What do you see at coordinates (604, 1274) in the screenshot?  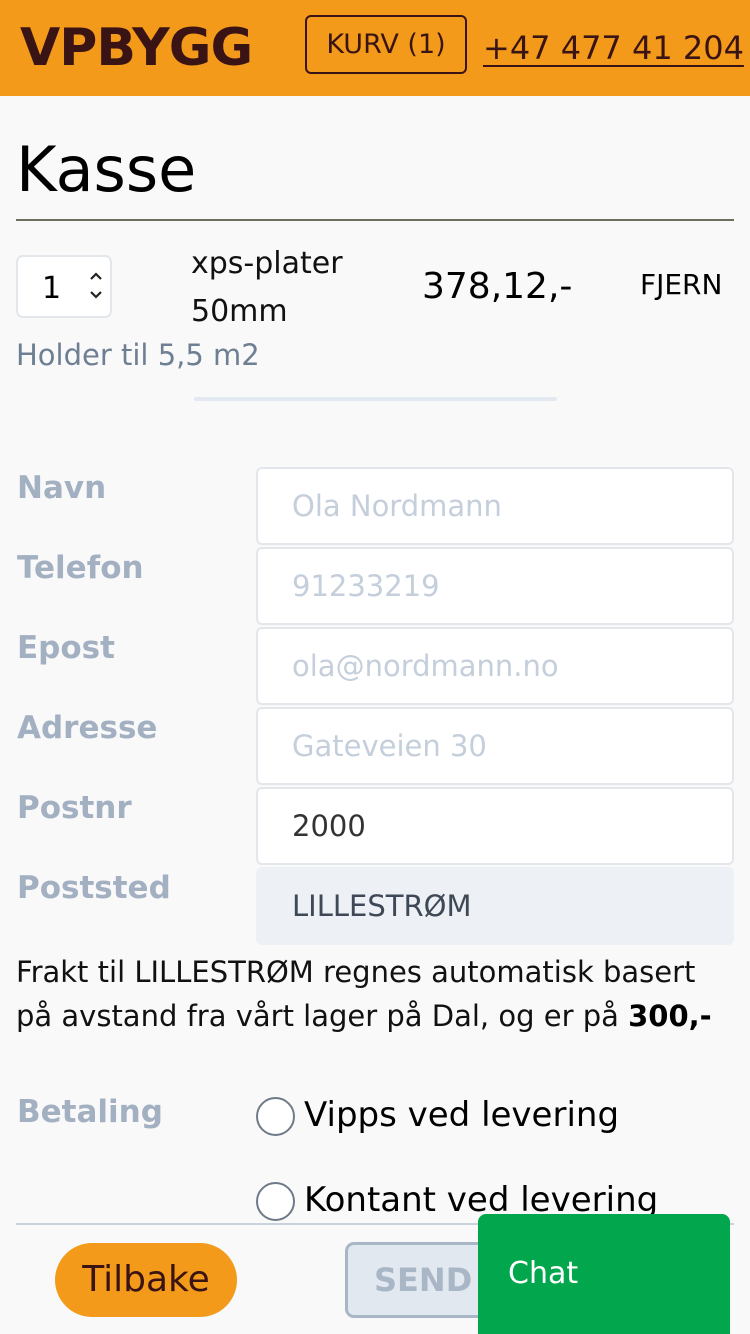 I see `chat-widget-button: Chat` at bounding box center [604, 1274].